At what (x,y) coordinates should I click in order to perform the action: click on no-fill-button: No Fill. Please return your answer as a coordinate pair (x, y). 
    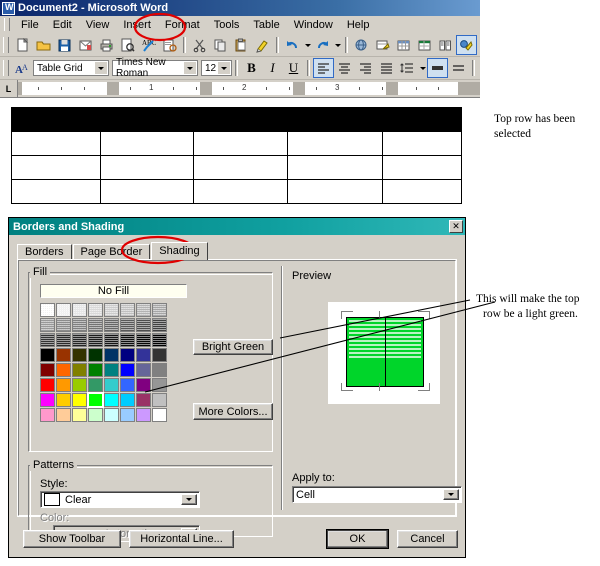
    Looking at the image, I should click on (113, 291).